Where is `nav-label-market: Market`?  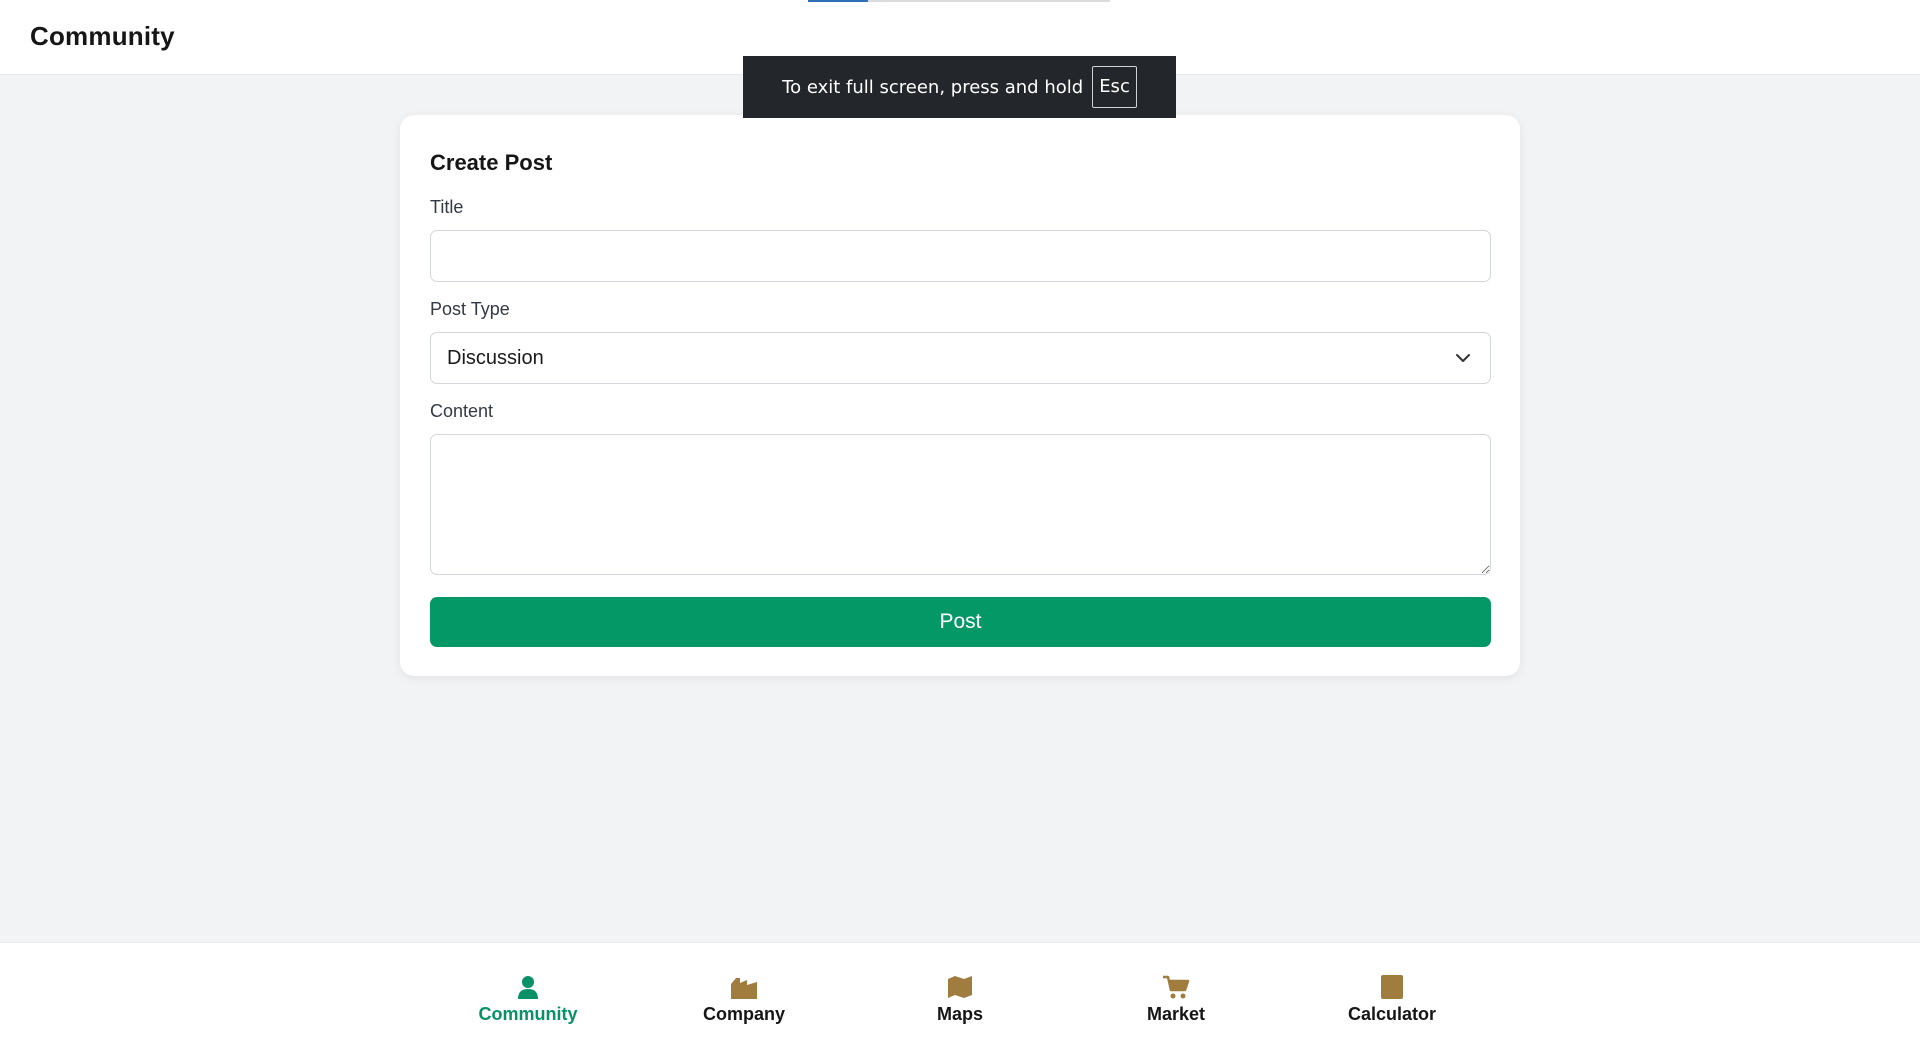
nav-label-market: Market is located at coordinates (1176, 1014).